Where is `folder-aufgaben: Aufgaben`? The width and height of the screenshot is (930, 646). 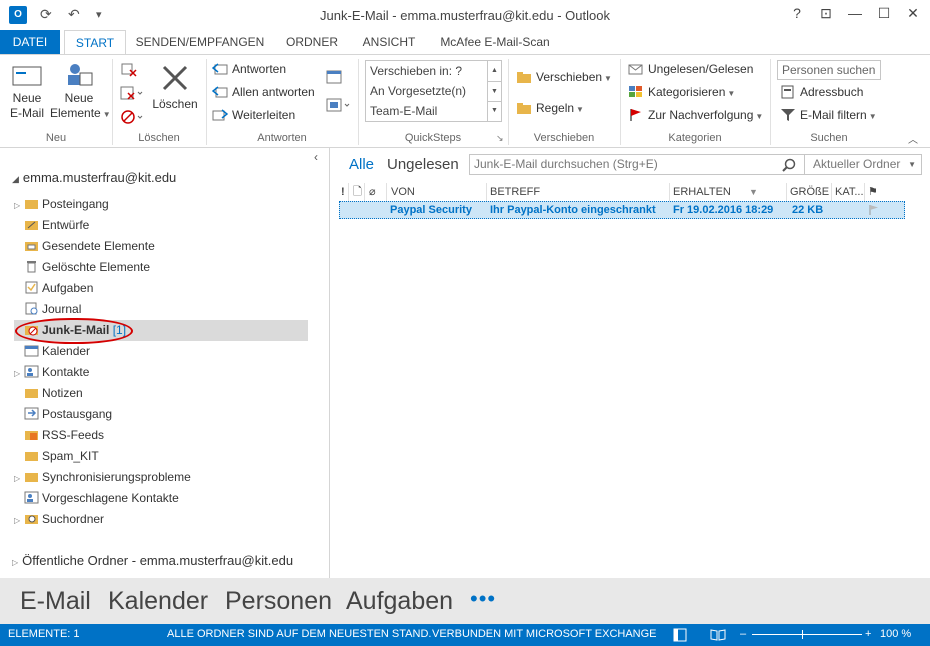
folder-aufgaben: Aufgaben is located at coordinates (161, 288).